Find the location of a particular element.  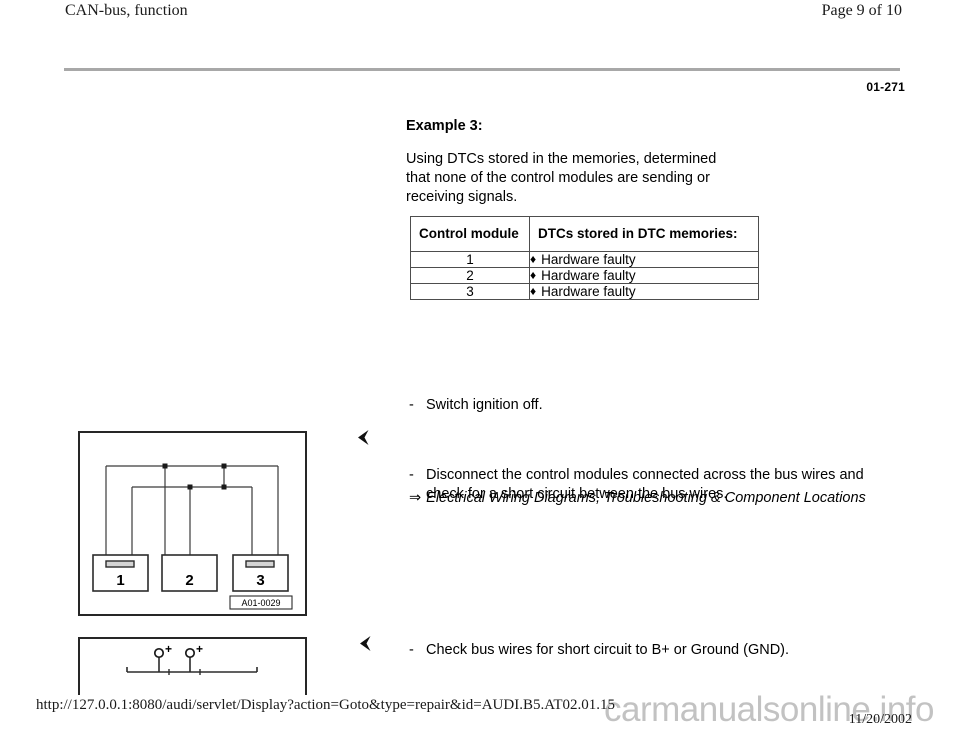

document-number: 01-271 is located at coordinates (885, 87).